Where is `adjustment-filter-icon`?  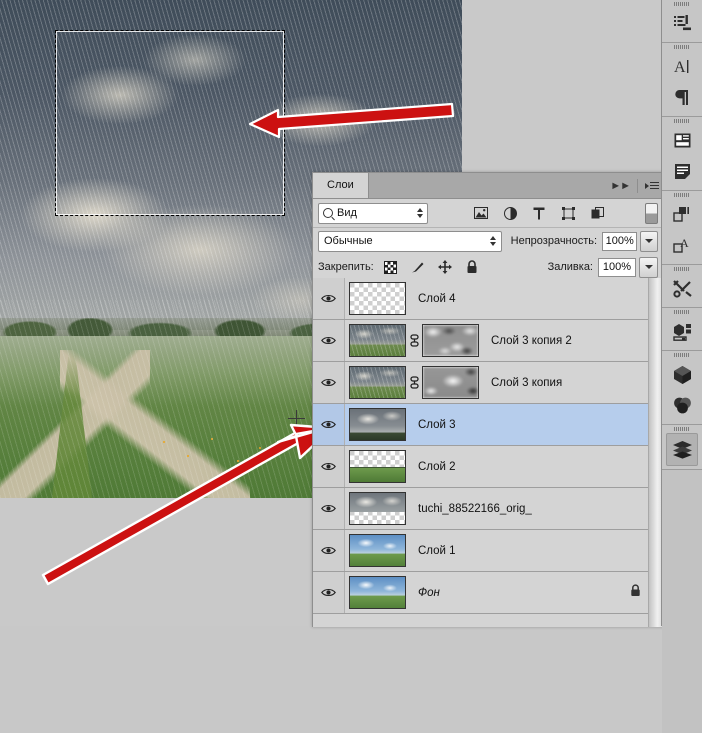
adjustment-filter-icon is located at coordinates (510, 213).